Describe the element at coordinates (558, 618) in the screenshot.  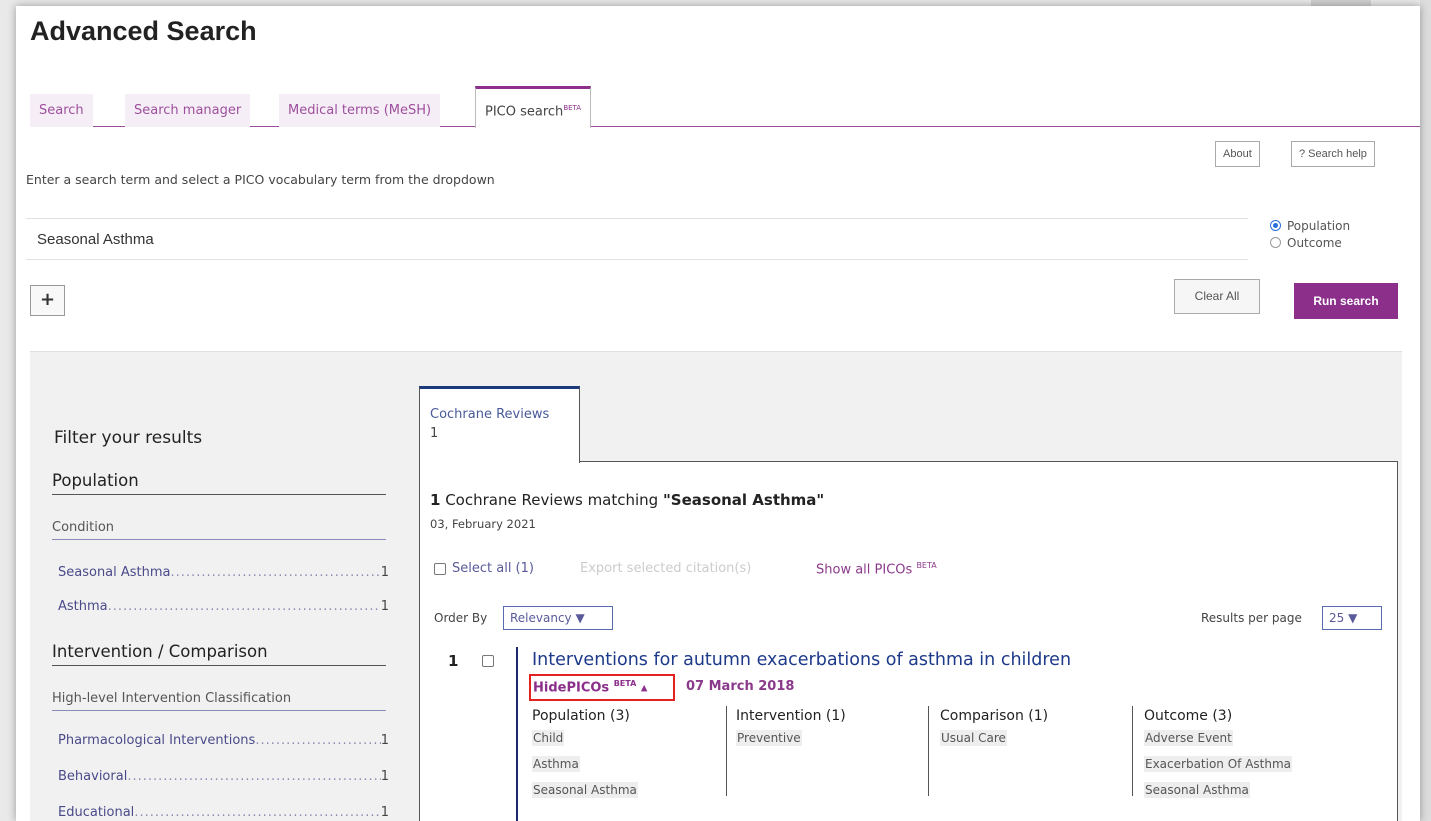
I see `order-by-select: Relevancy ▼` at that location.